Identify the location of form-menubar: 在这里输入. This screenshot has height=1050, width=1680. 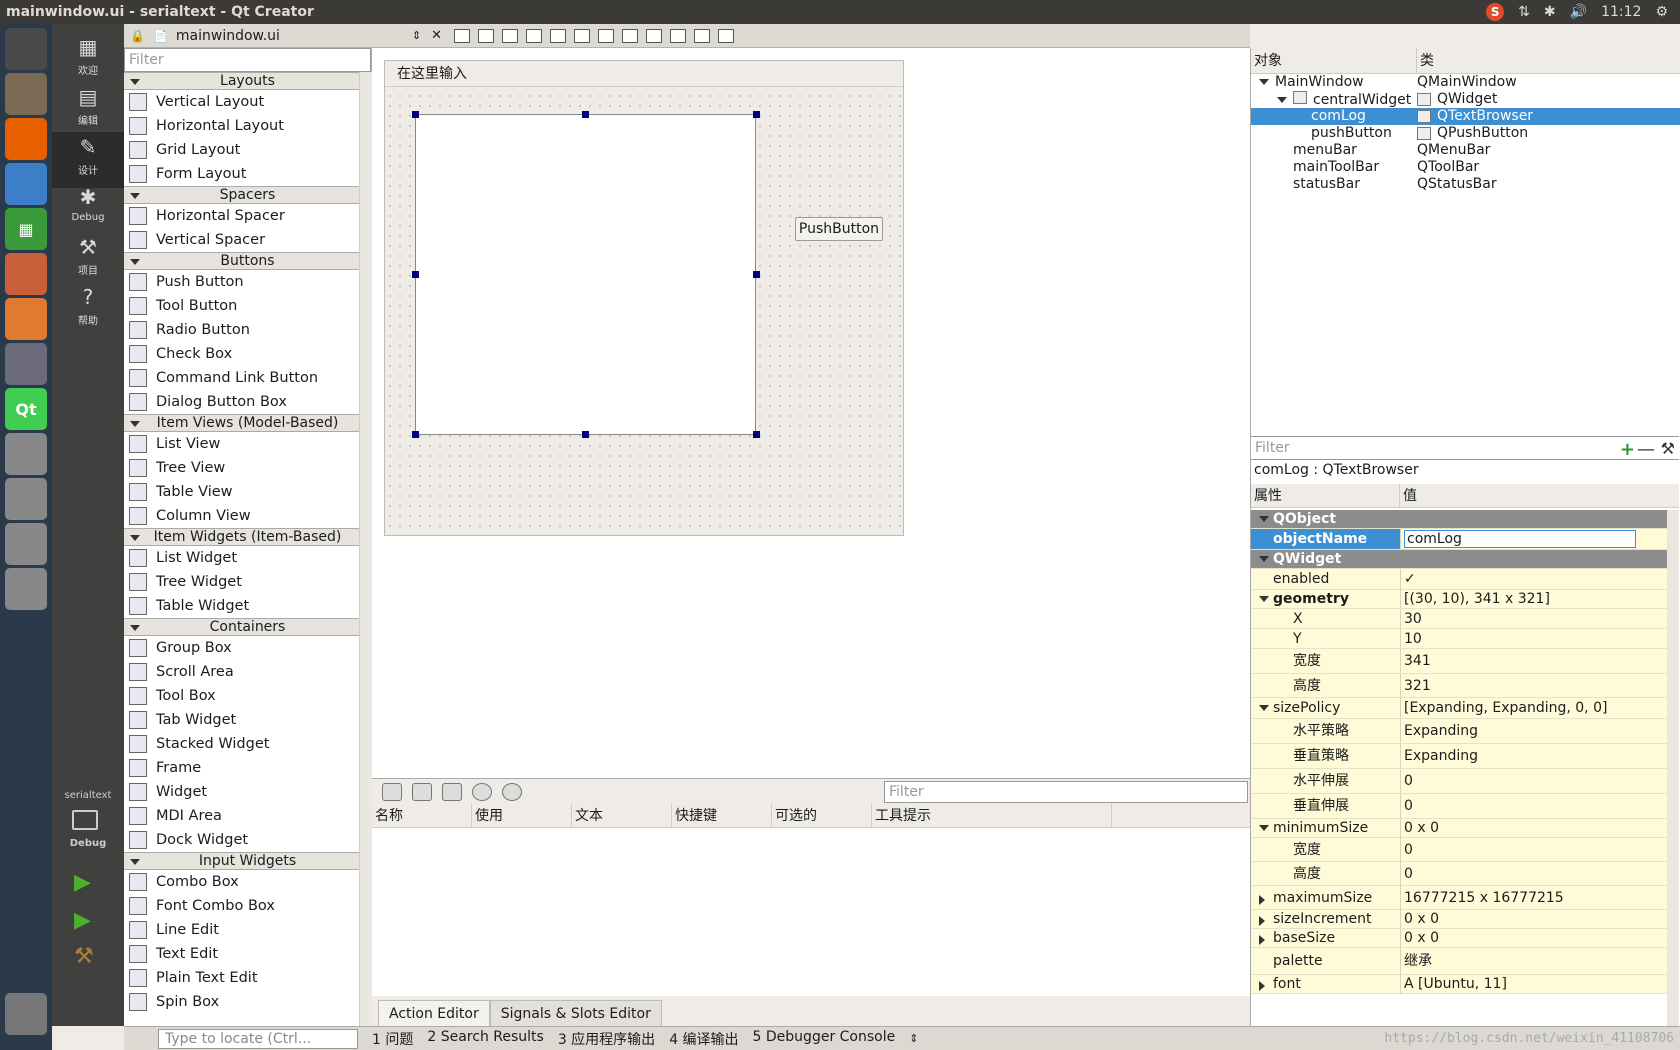
(644, 74).